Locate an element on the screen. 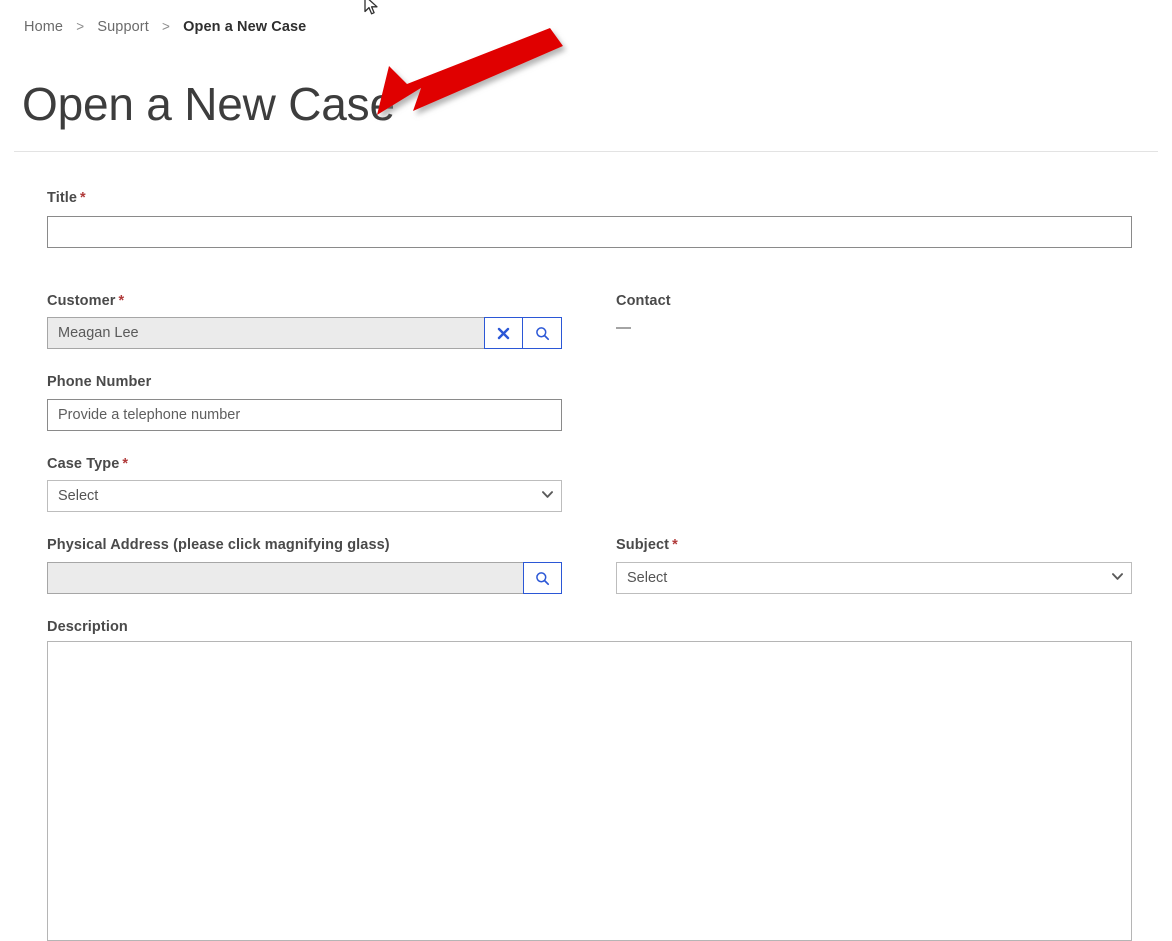 The height and width of the screenshot is (941, 1172). title-label: Title * is located at coordinates (66, 198).